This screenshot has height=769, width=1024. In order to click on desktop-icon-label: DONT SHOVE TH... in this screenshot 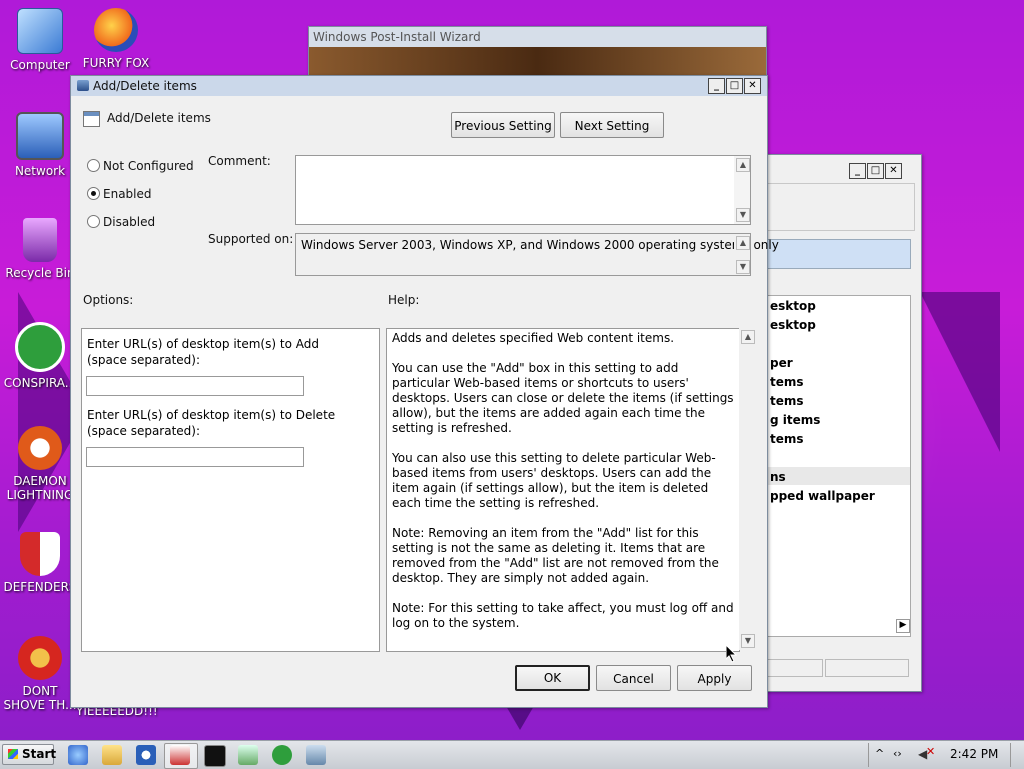, I will do `click(40, 698)`.